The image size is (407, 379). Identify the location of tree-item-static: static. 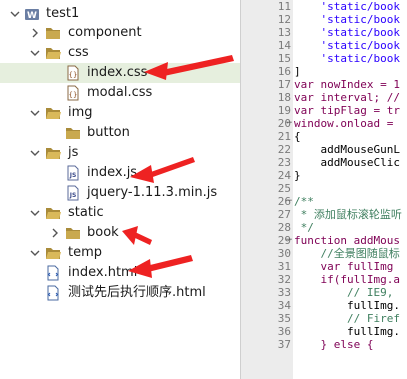
(120, 213).